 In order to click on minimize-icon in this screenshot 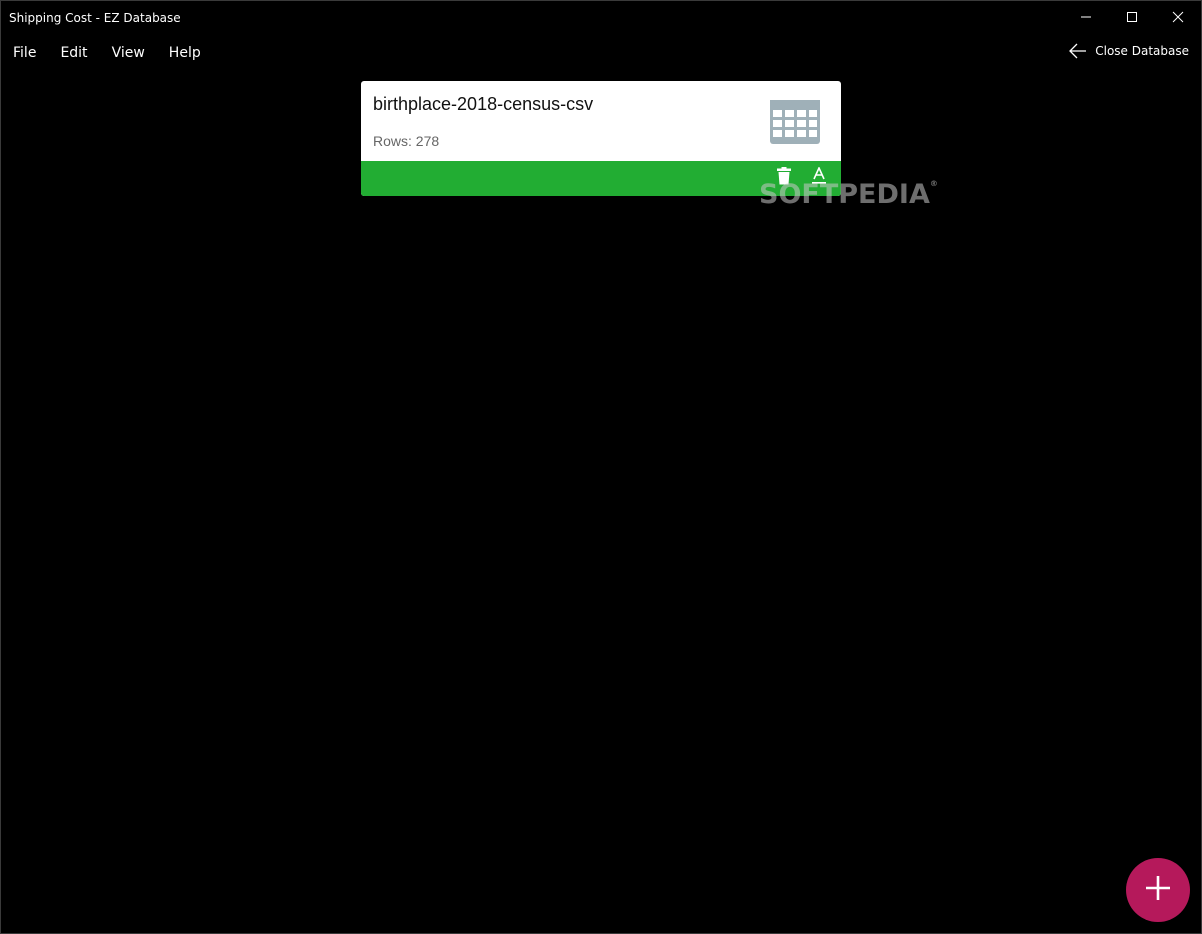, I will do `click(1086, 17)`.